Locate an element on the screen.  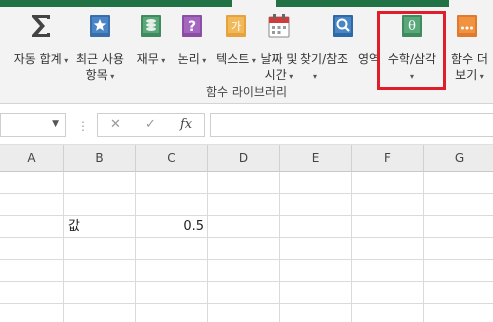
cell-a3 is located at coordinates (32, 227).